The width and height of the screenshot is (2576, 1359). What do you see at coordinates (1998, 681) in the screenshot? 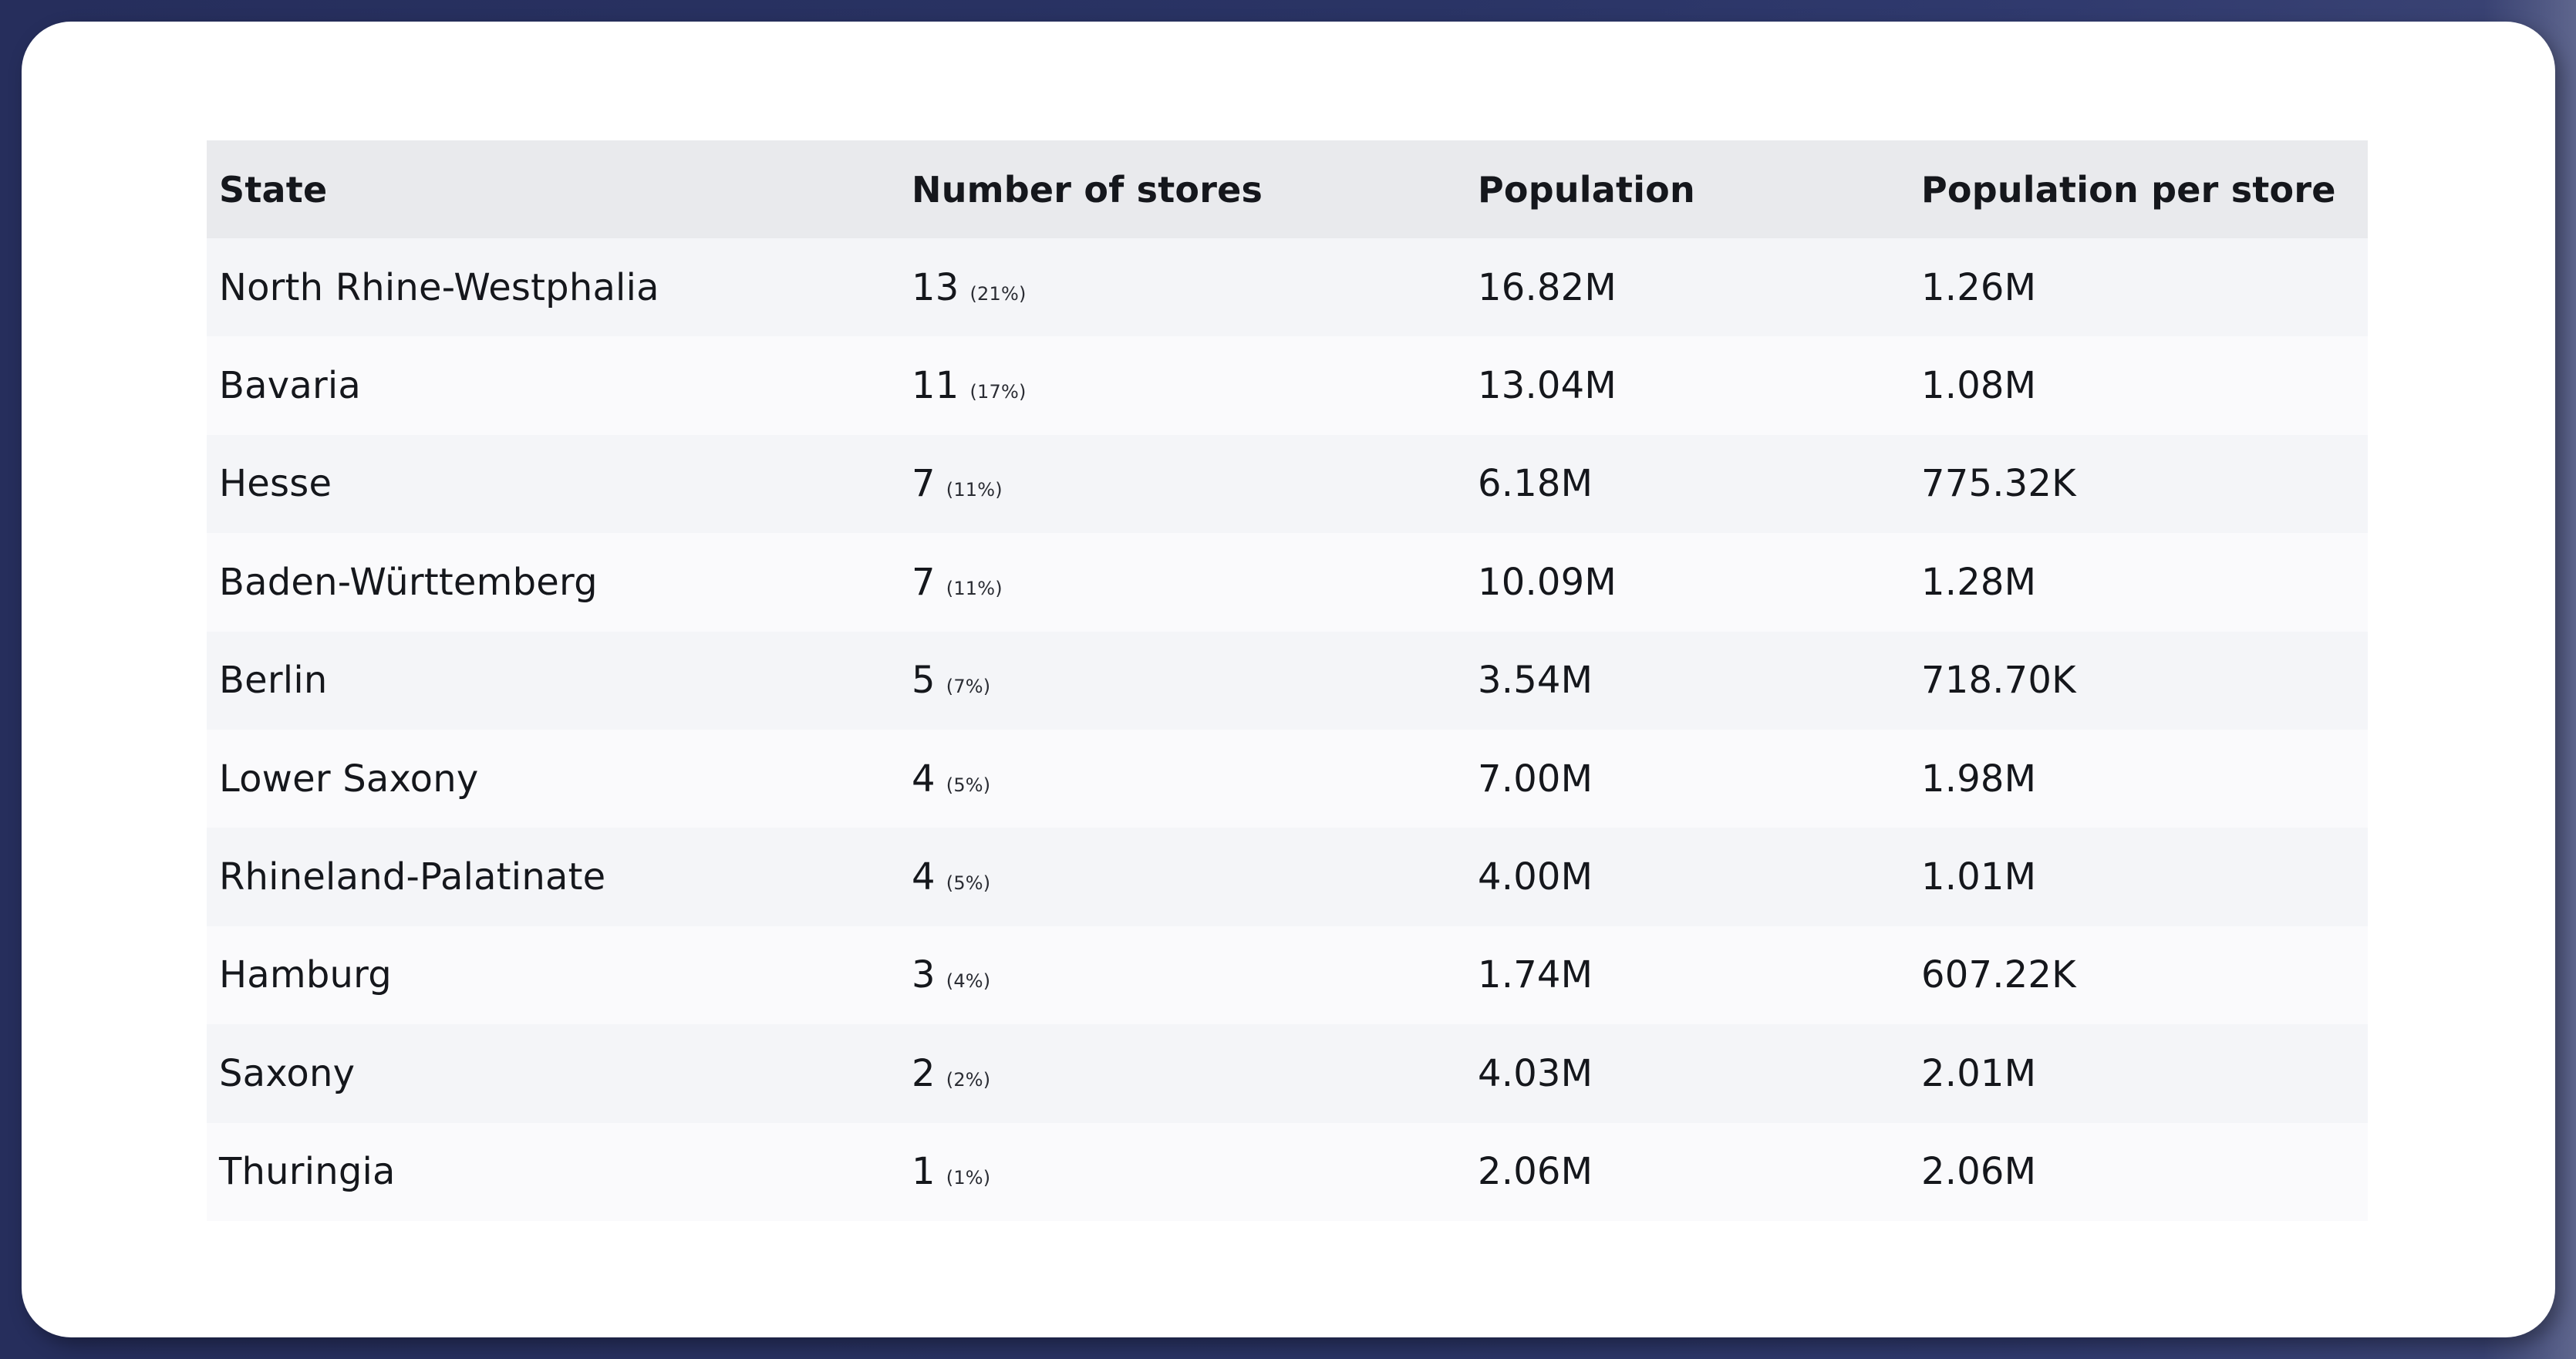
I see `cell-population-per-store: 718.70K` at bounding box center [1998, 681].